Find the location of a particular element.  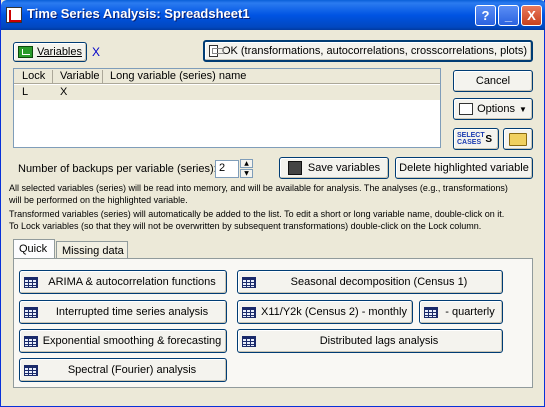

interrupted-time-series-label: Interrupted time series analysis is located at coordinates (132, 312).